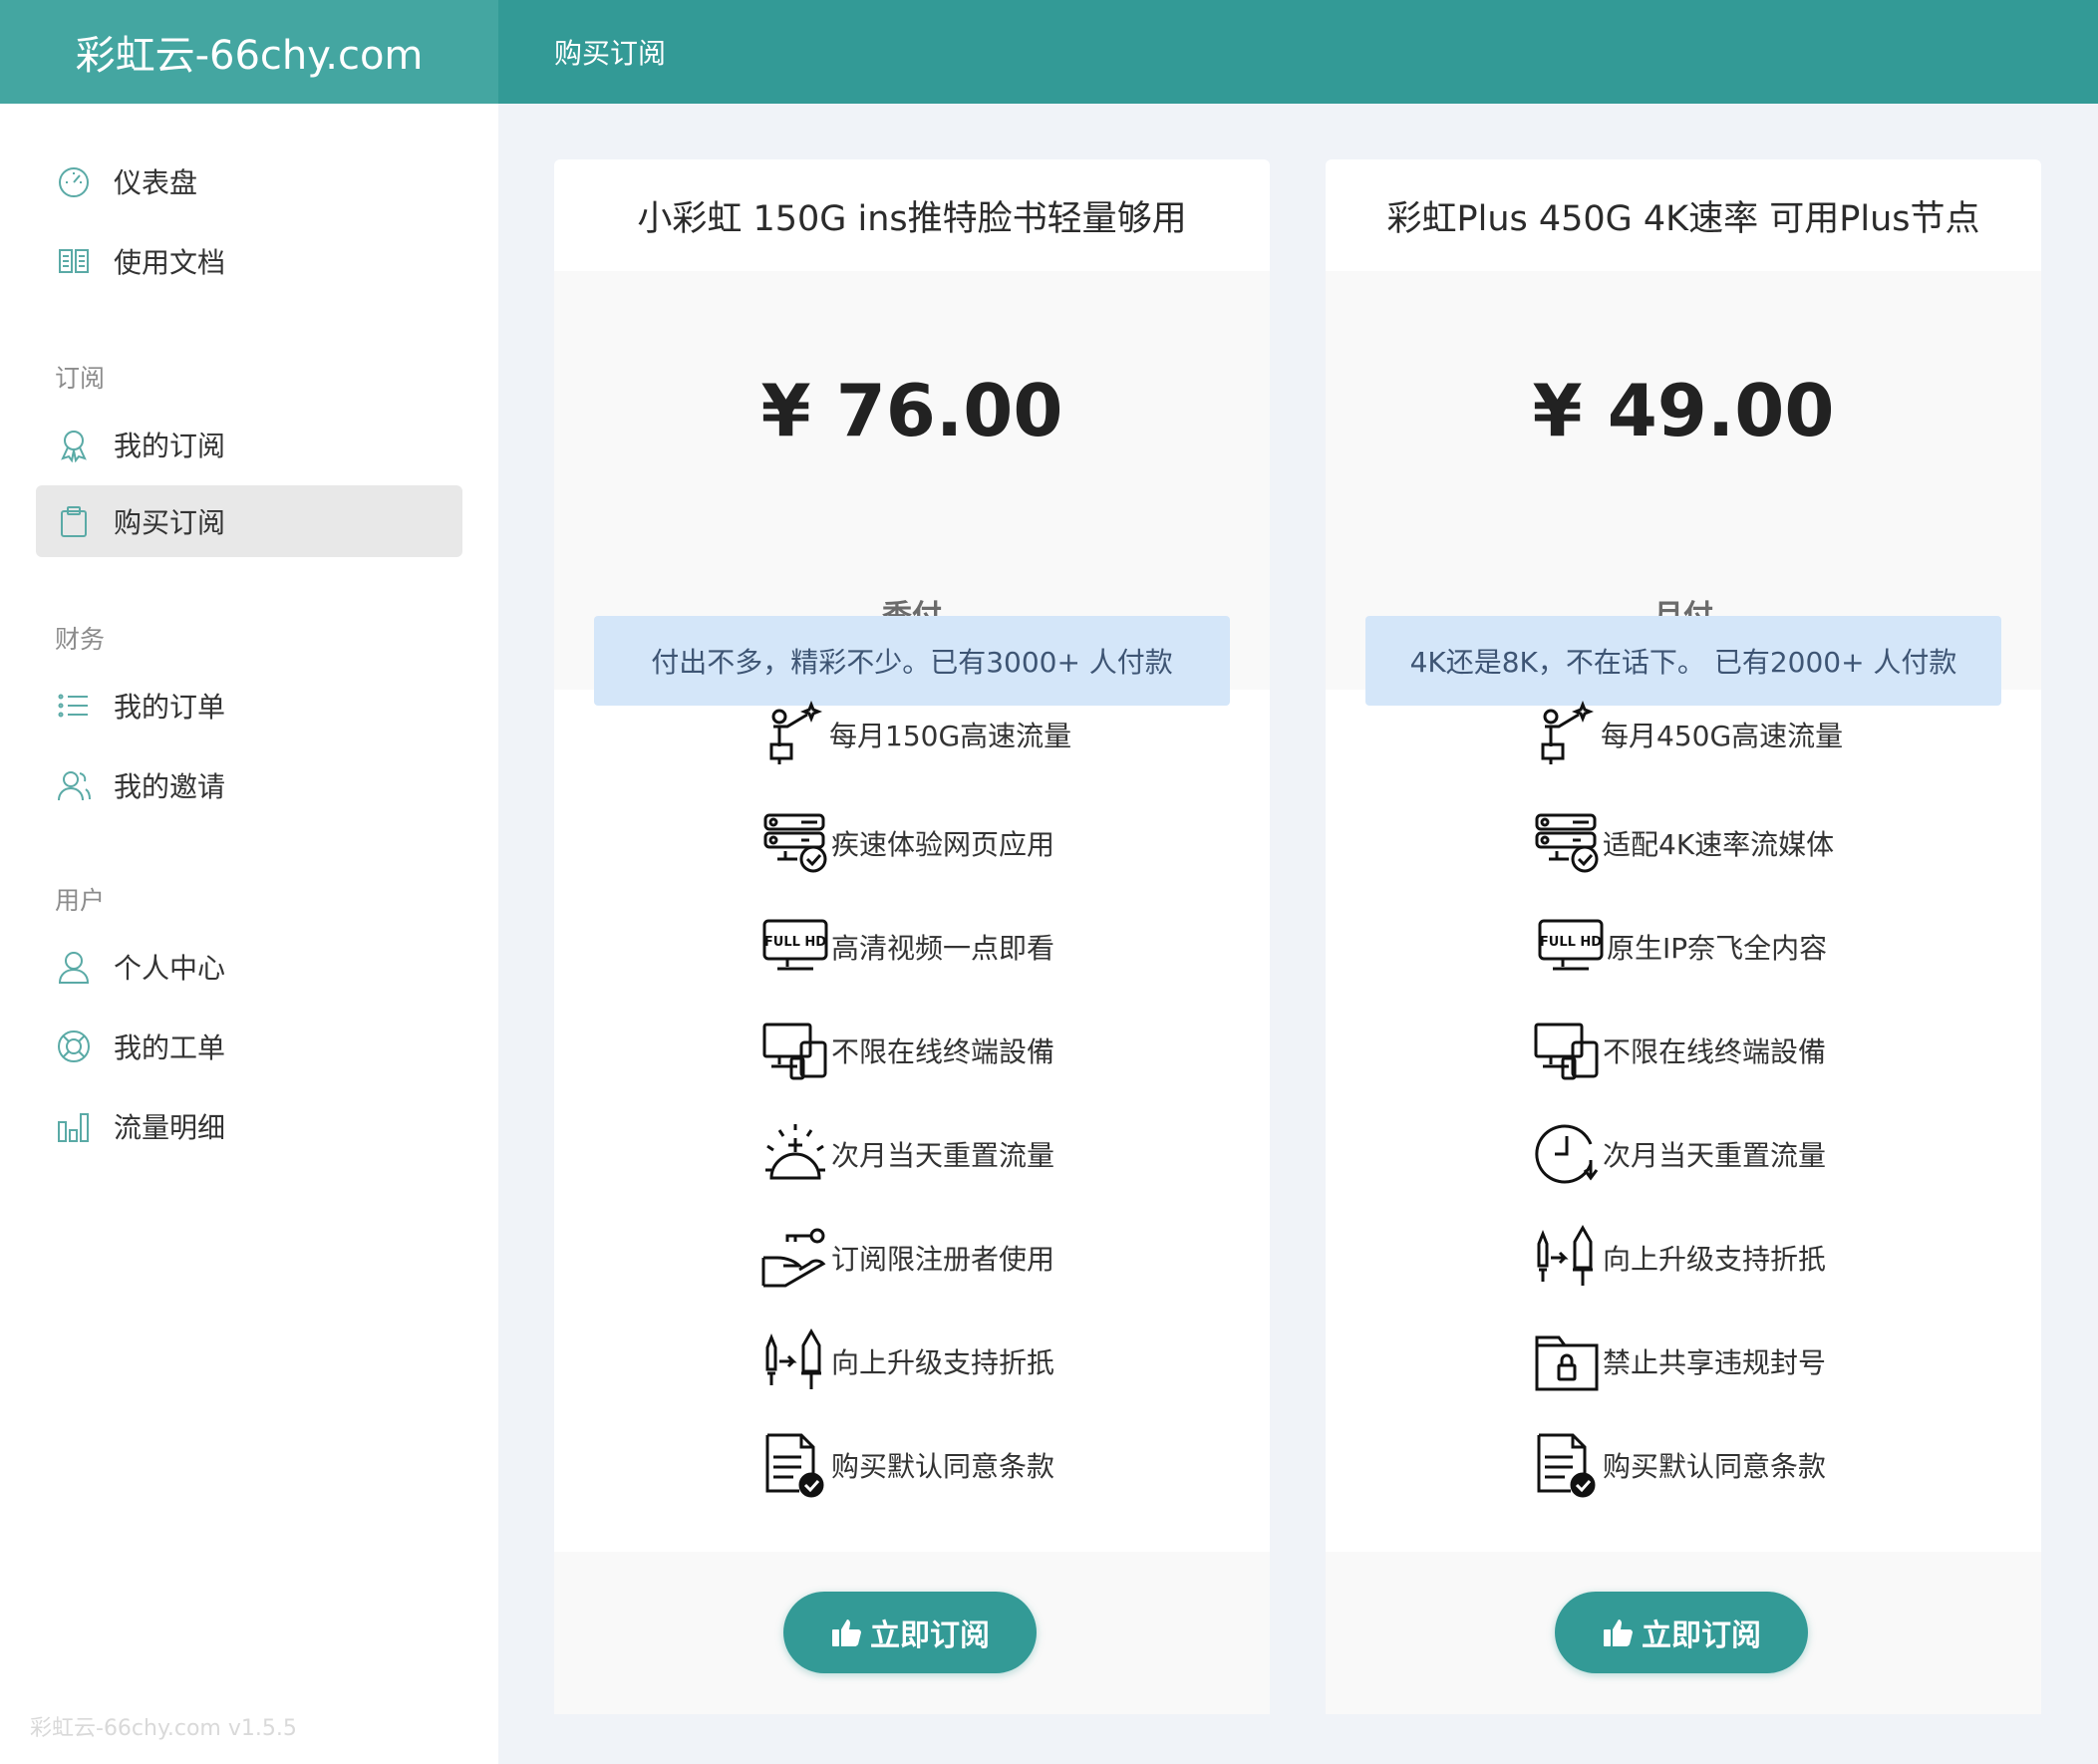 This screenshot has height=1764, width=2098. What do you see at coordinates (156, 182) in the screenshot?
I see `sidebar-item-label: 仪表盘` at bounding box center [156, 182].